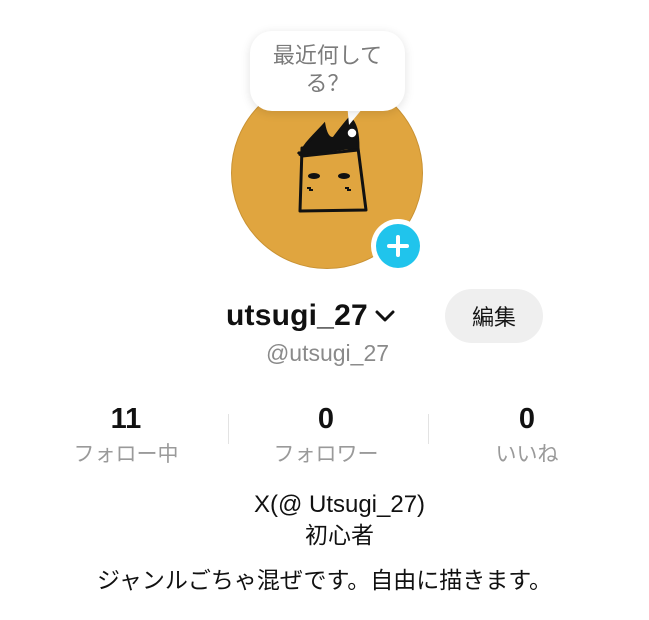  What do you see at coordinates (297, 315) in the screenshot?
I see `username: utsugi_27` at bounding box center [297, 315].